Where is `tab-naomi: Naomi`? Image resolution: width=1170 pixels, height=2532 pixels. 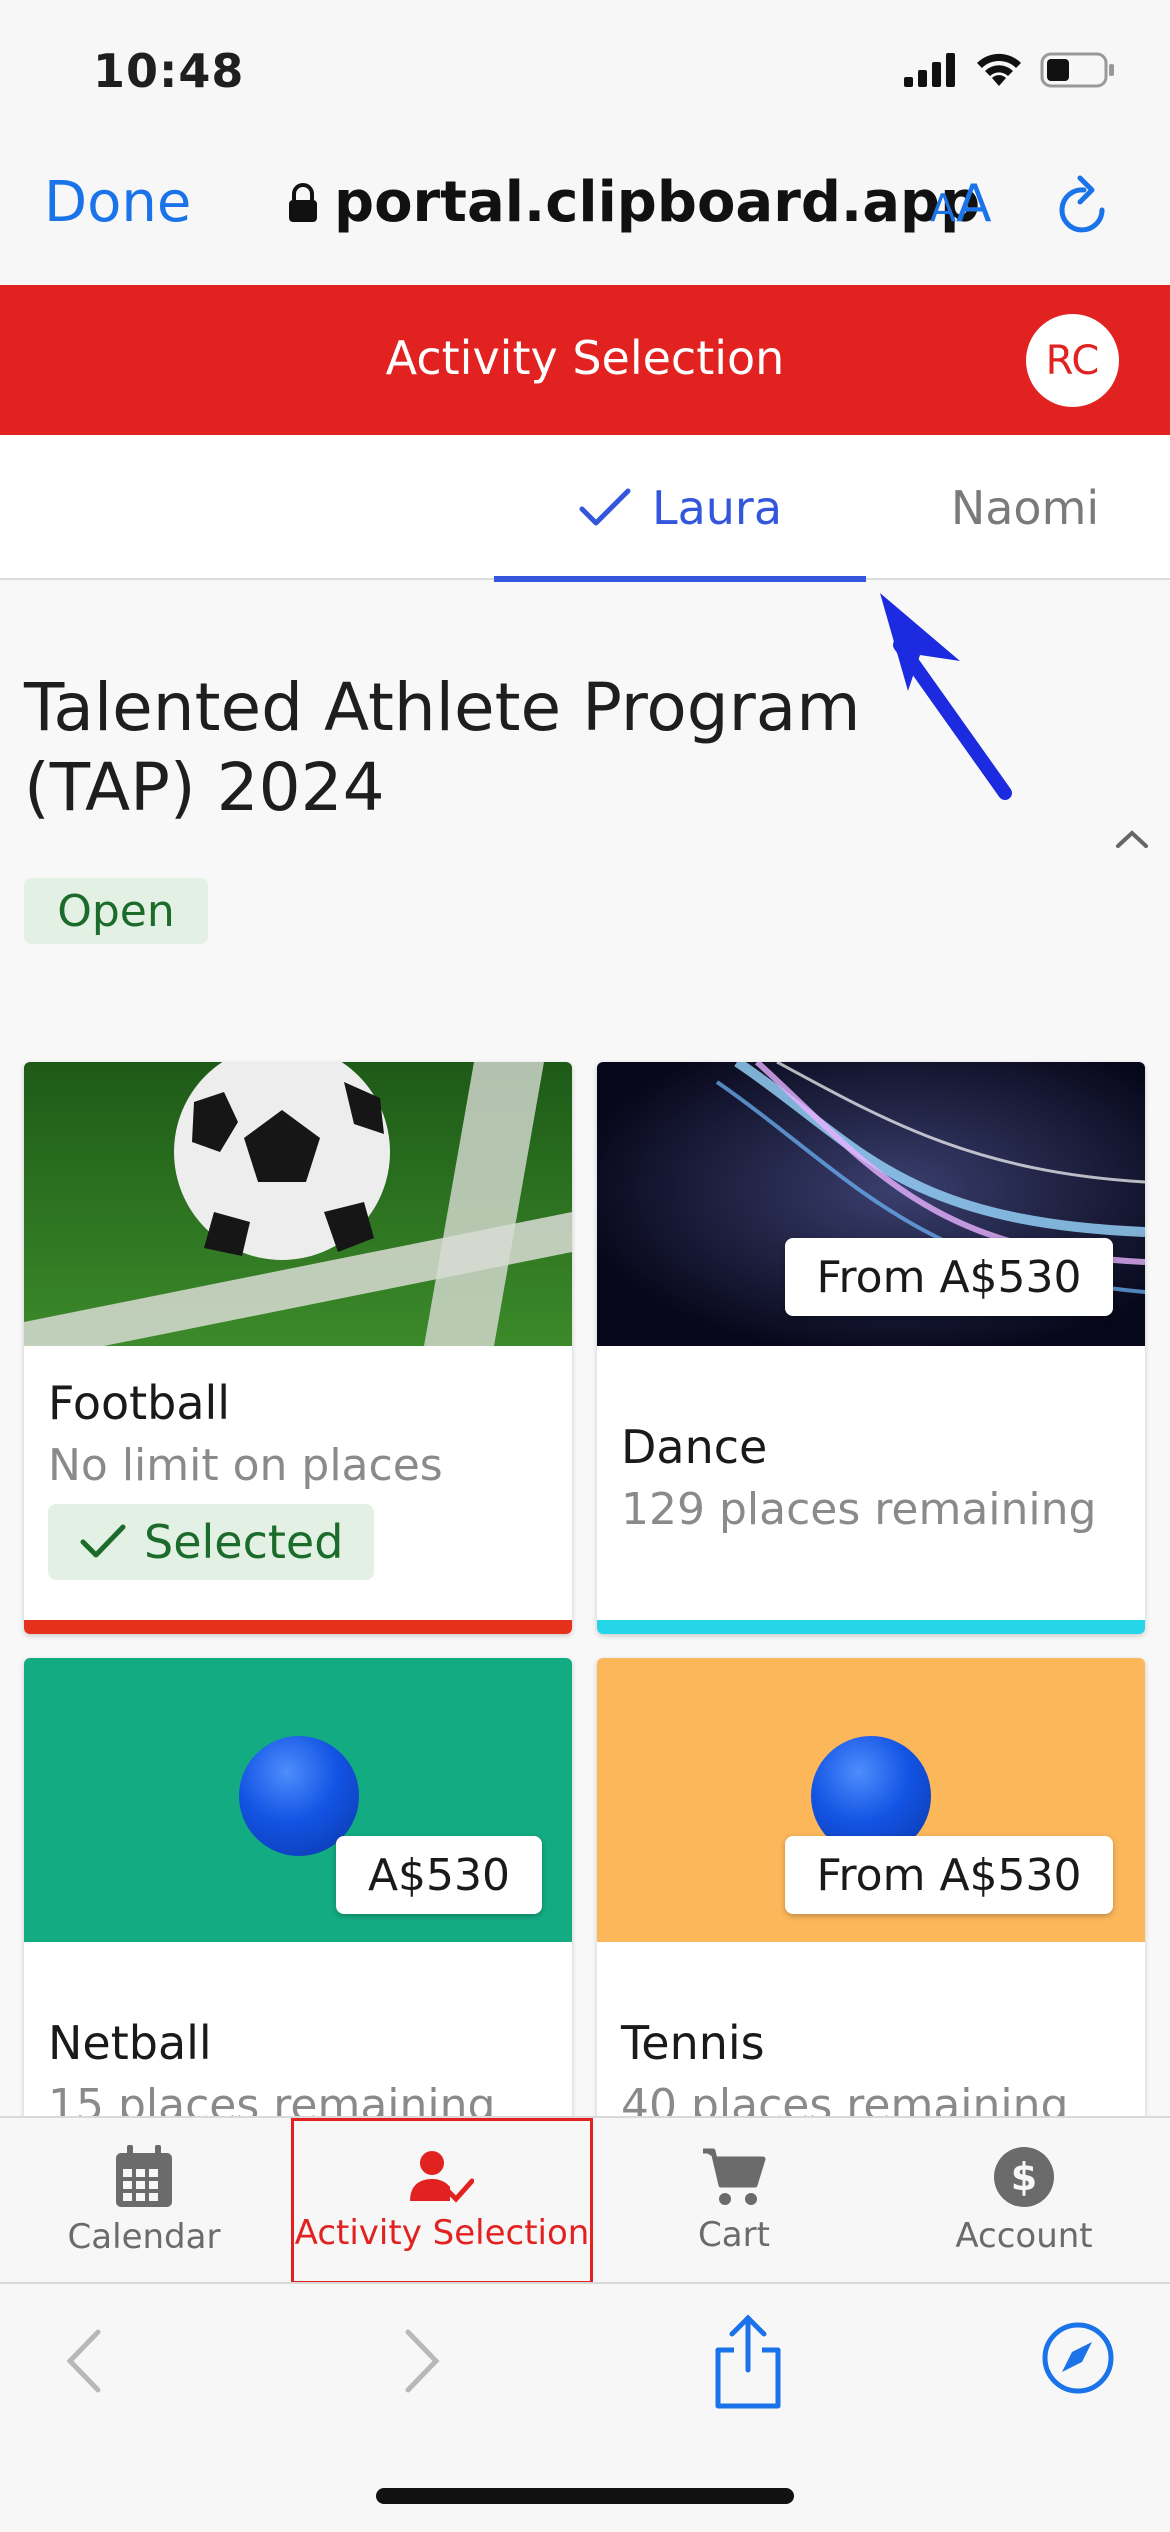 tab-naomi: Naomi is located at coordinates (1025, 507).